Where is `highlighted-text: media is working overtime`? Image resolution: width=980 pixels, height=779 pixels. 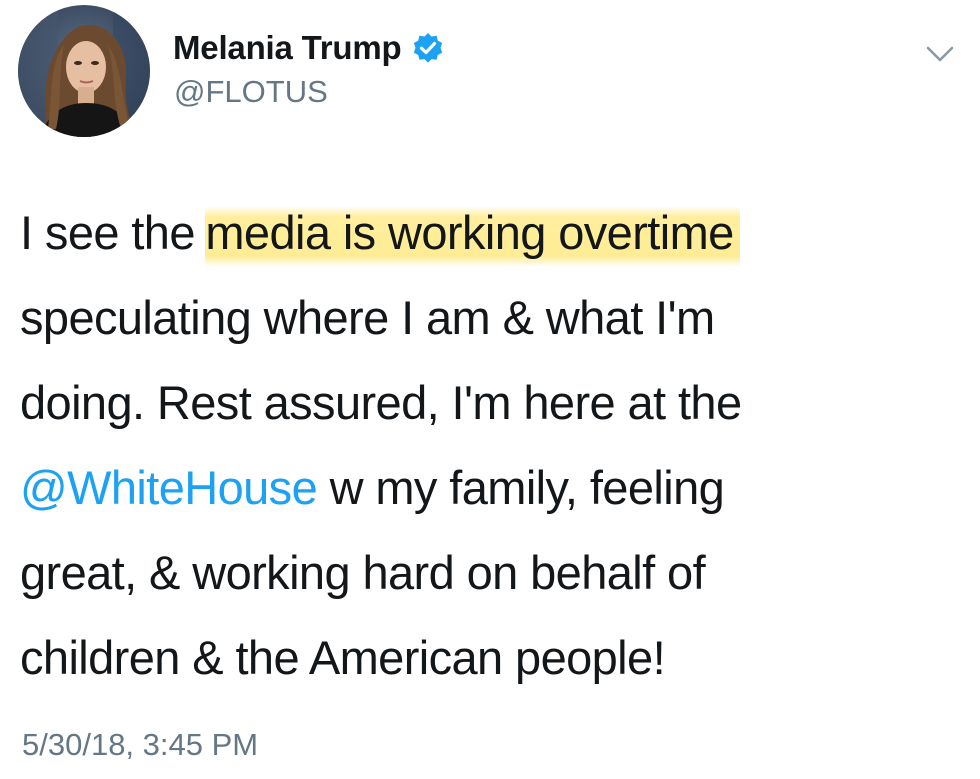 highlighted-text: media is working overtime is located at coordinates (472, 236).